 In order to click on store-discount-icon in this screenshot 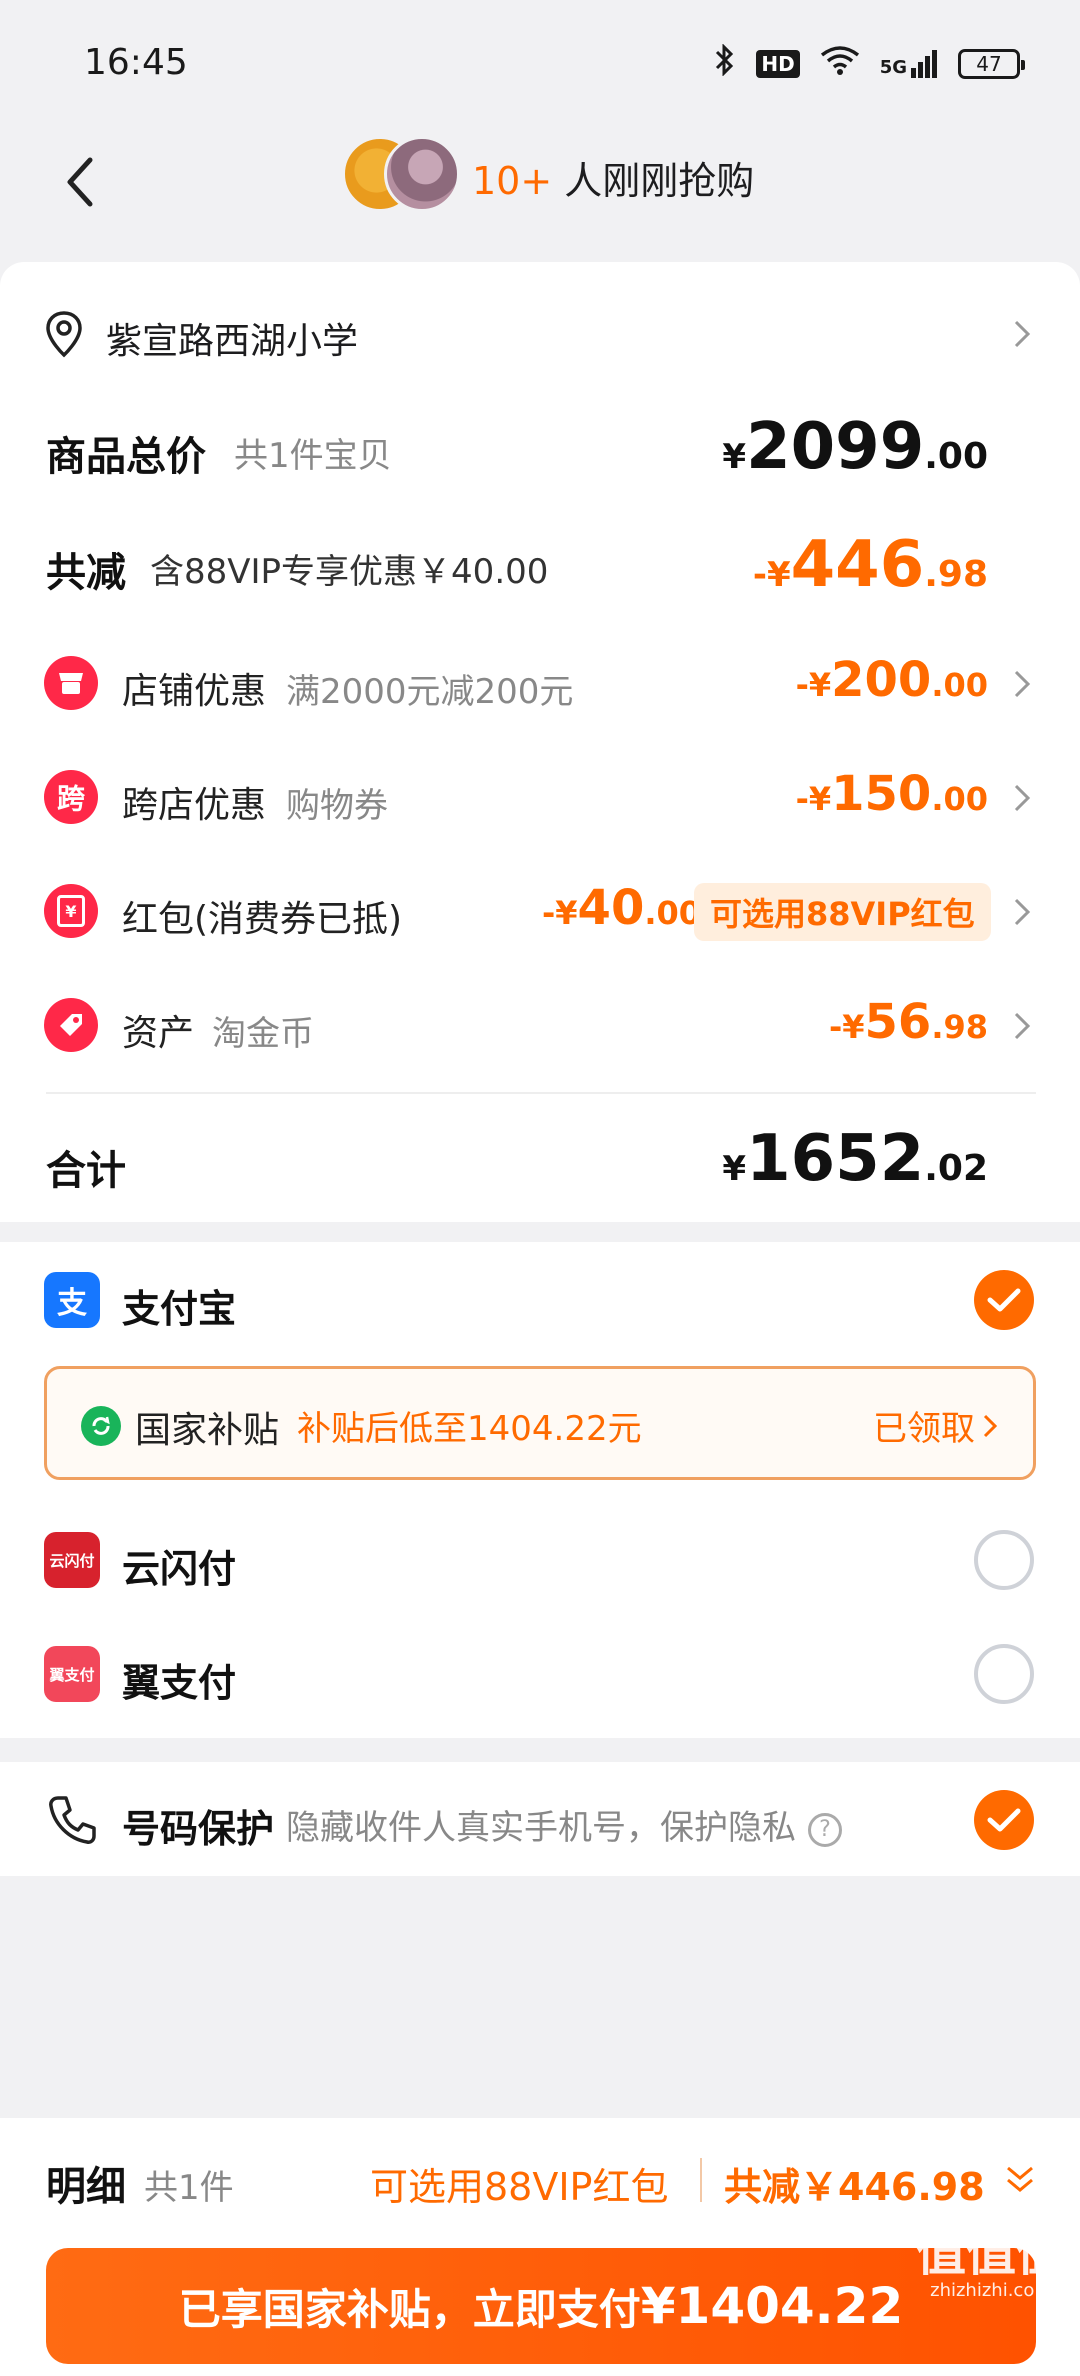, I will do `click(71, 683)`.